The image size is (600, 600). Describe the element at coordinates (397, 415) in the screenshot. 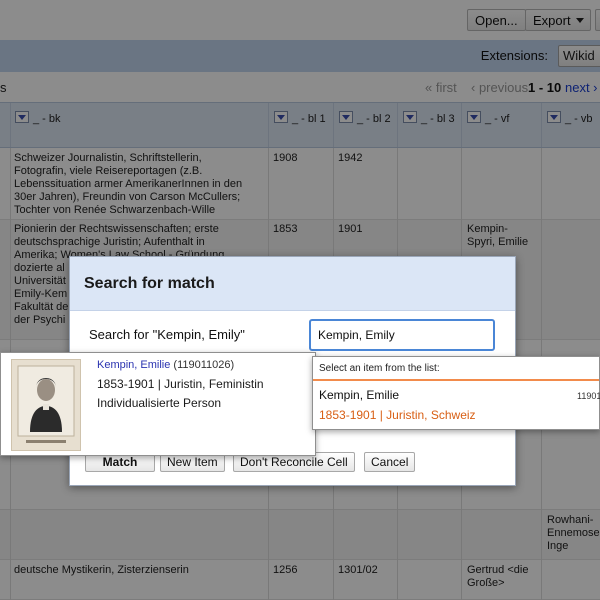

I see `suggestion-description: 1853-1901 | Juristin, Schweiz` at that location.